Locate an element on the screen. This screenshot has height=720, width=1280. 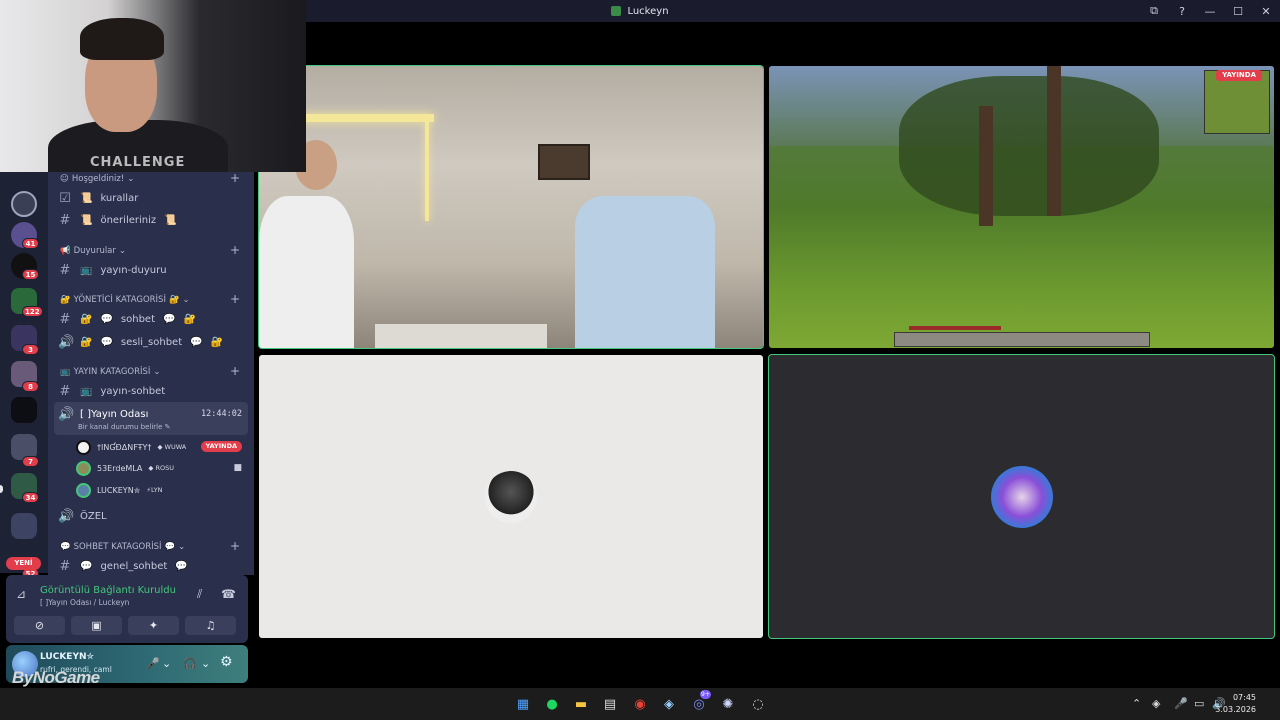
channel-onerileriniz: # 📜 önerileriniz 📜 is located at coordinates (117, 220).